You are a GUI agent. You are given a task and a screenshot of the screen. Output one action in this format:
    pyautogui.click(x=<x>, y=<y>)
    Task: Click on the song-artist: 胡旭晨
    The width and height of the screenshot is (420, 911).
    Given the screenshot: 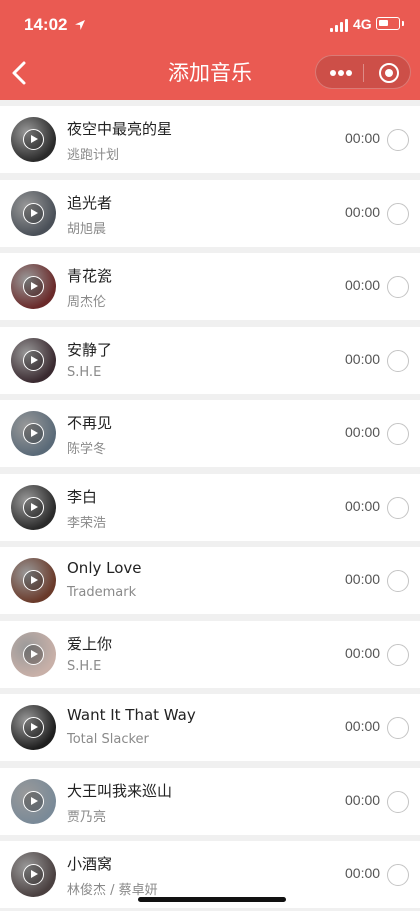 What is the action you would take?
    pyautogui.click(x=87, y=229)
    